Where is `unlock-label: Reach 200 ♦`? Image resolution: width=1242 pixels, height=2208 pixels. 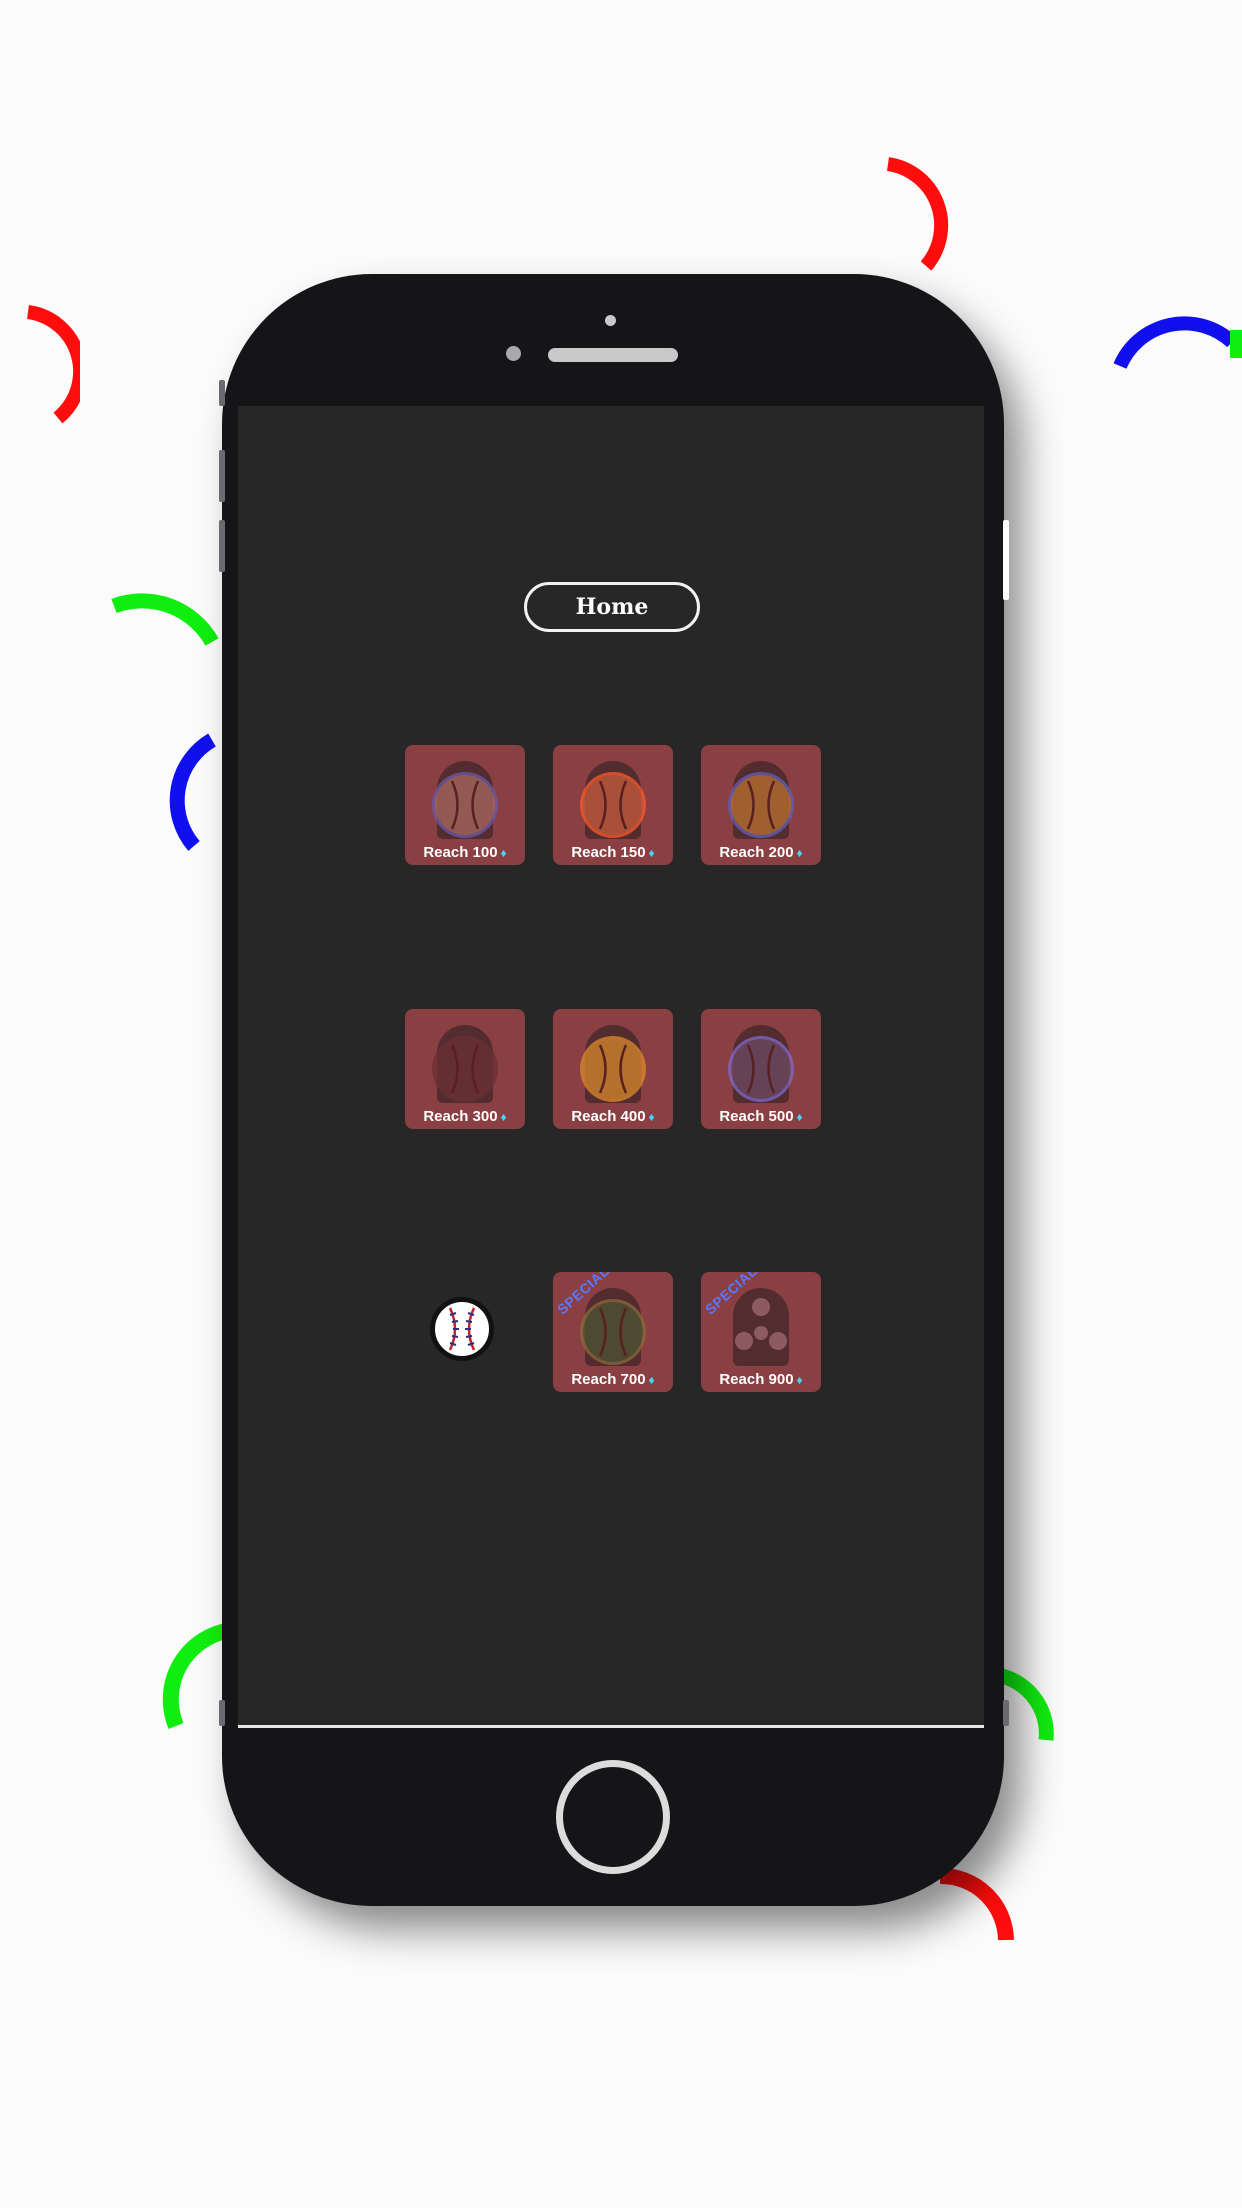 unlock-label: Reach 200 ♦ is located at coordinates (761, 852).